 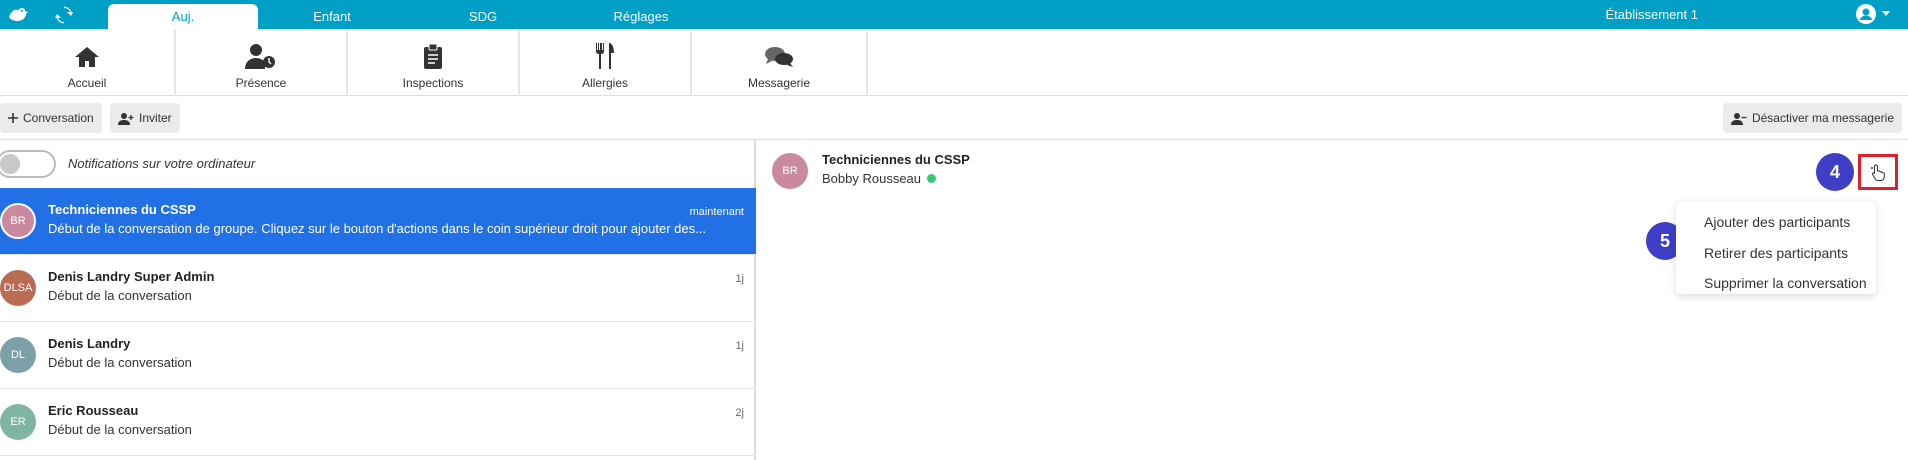 What do you see at coordinates (483, 16) in the screenshot?
I see `tab-sdg: SDG` at bounding box center [483, 16].